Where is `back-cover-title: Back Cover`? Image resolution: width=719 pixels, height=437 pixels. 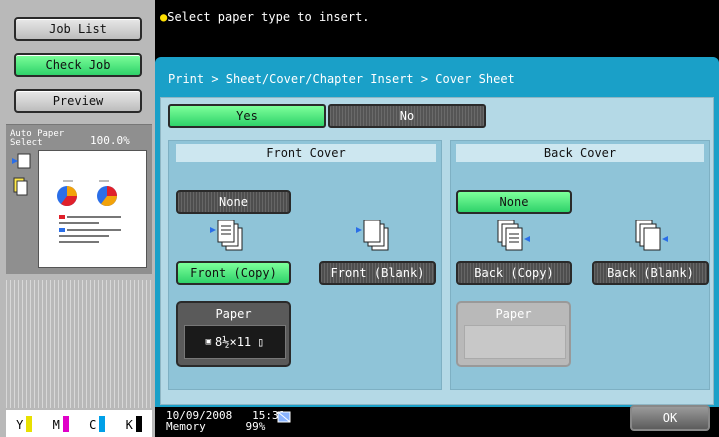
back-cover-title: Back Cover is located at coordinates (580, 153).